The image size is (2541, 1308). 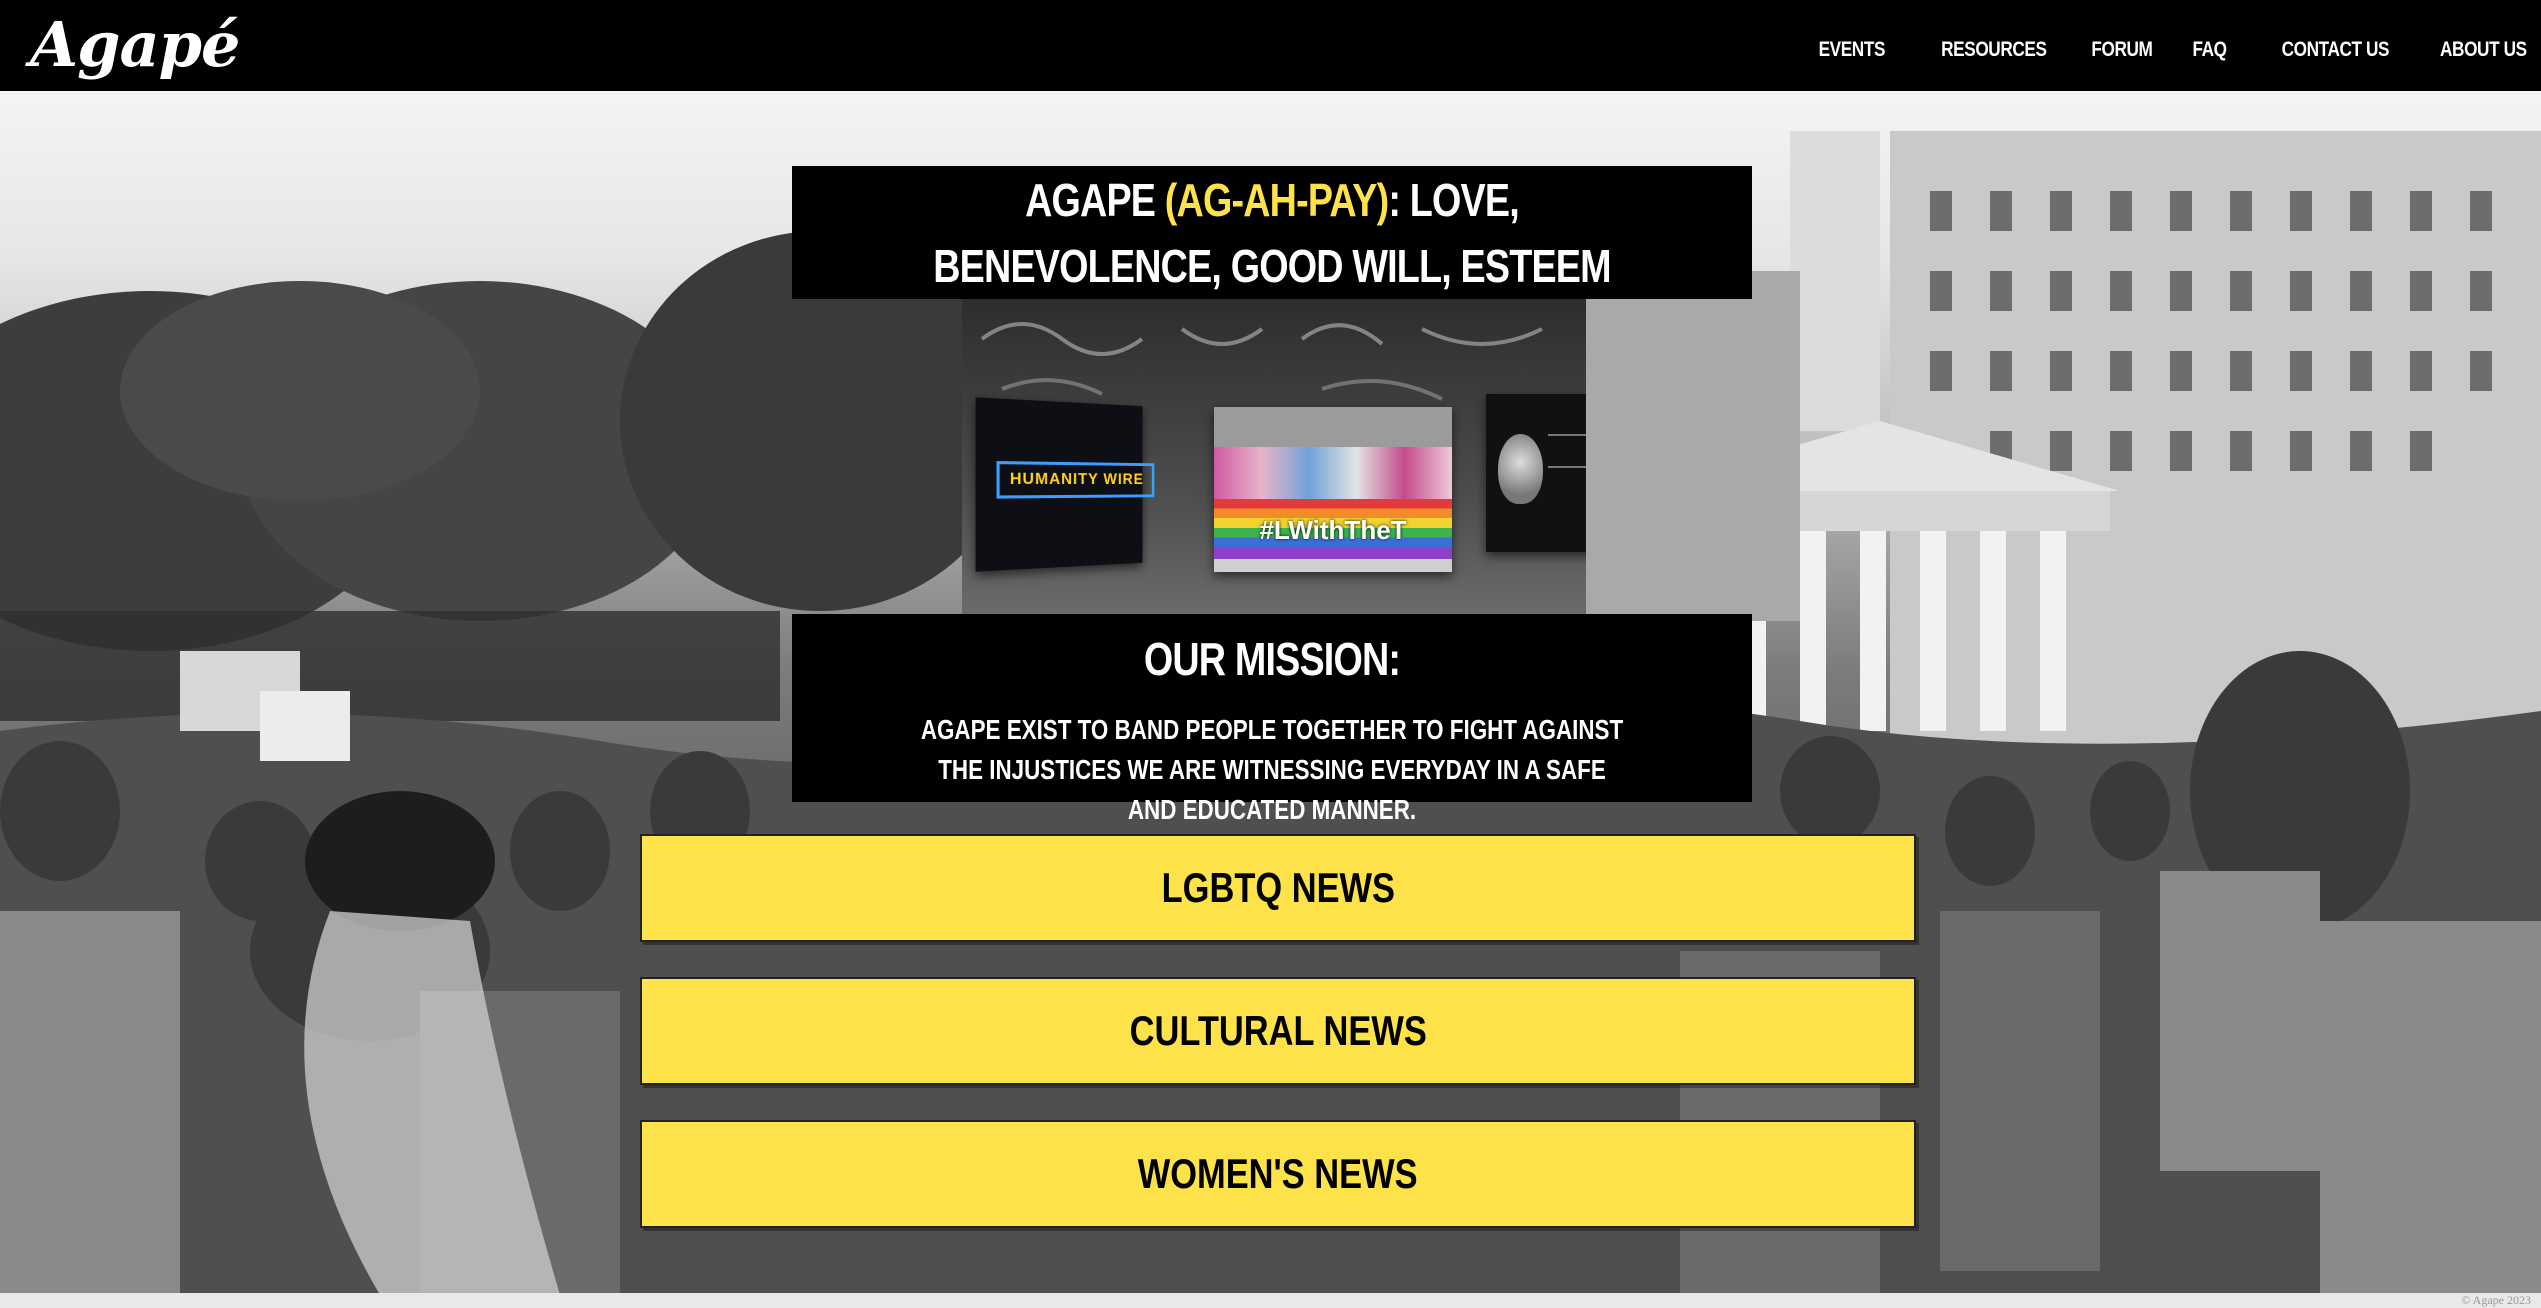 I want to click on humanity-wire-card: HUMANITY WIRE, so click(x=1059, y=484).